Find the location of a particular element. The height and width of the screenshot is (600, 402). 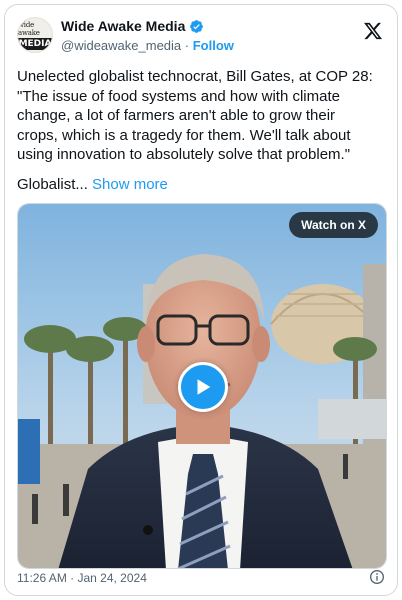

avatar-logo-bottom: MEDIA is located at coordinates (35, 43).